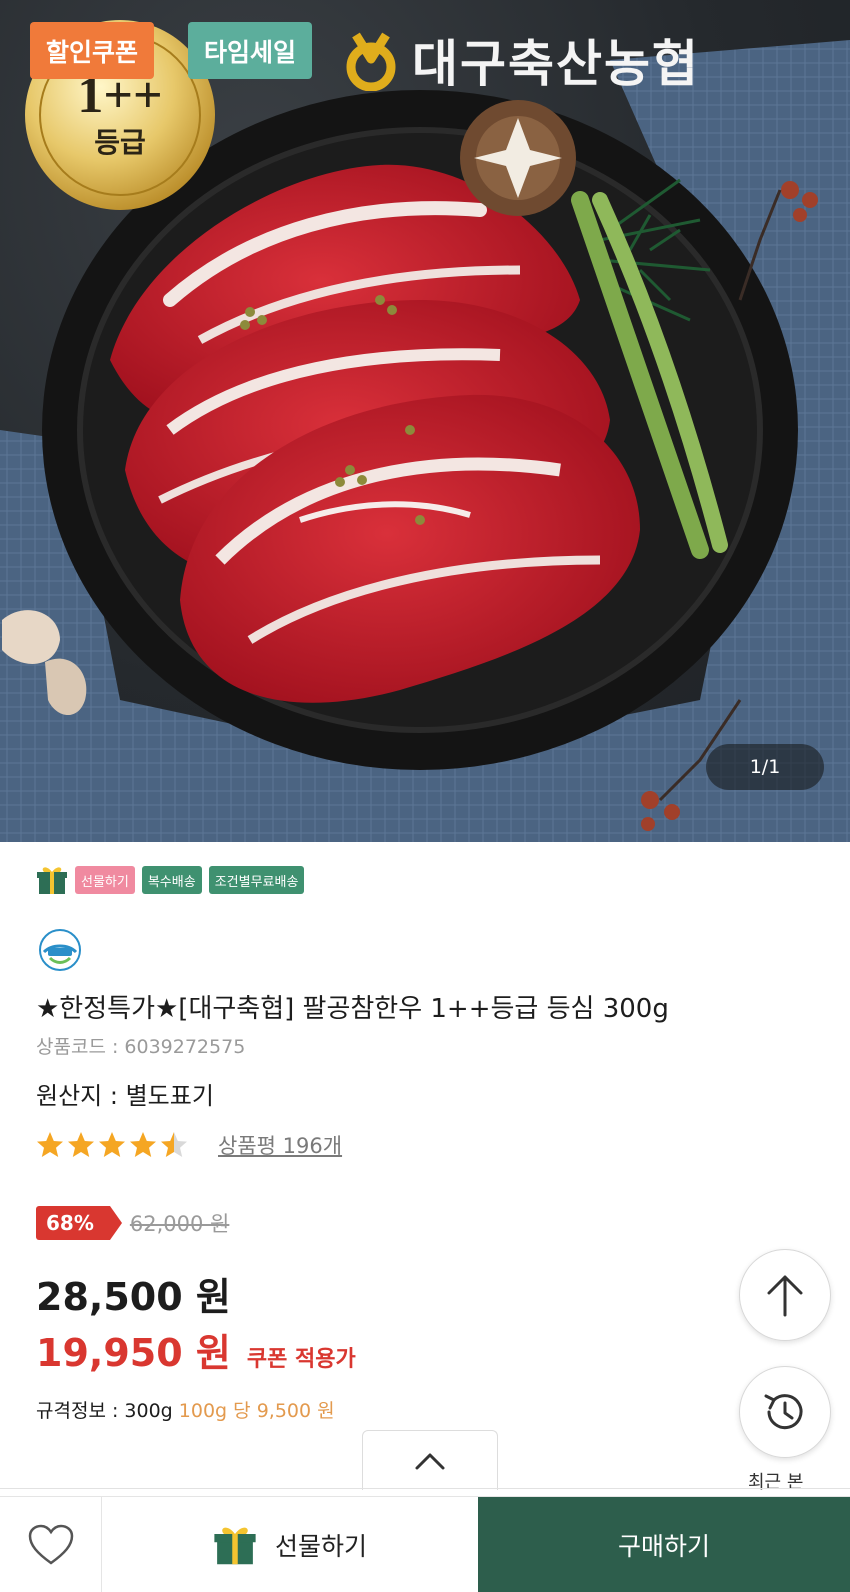  I want to click on unit-label: 100g 당, so click(214, 1411).